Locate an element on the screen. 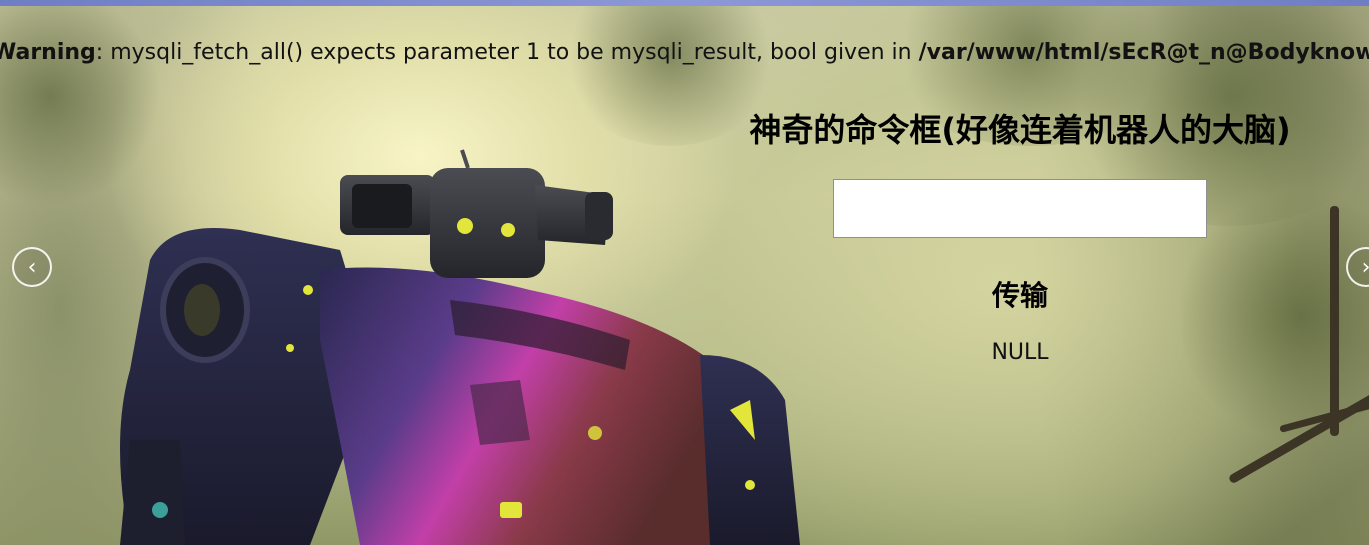  warning-path: /var/www/html/sEcR@t_n@Bodyknow is located at coordinates (1143, 52).